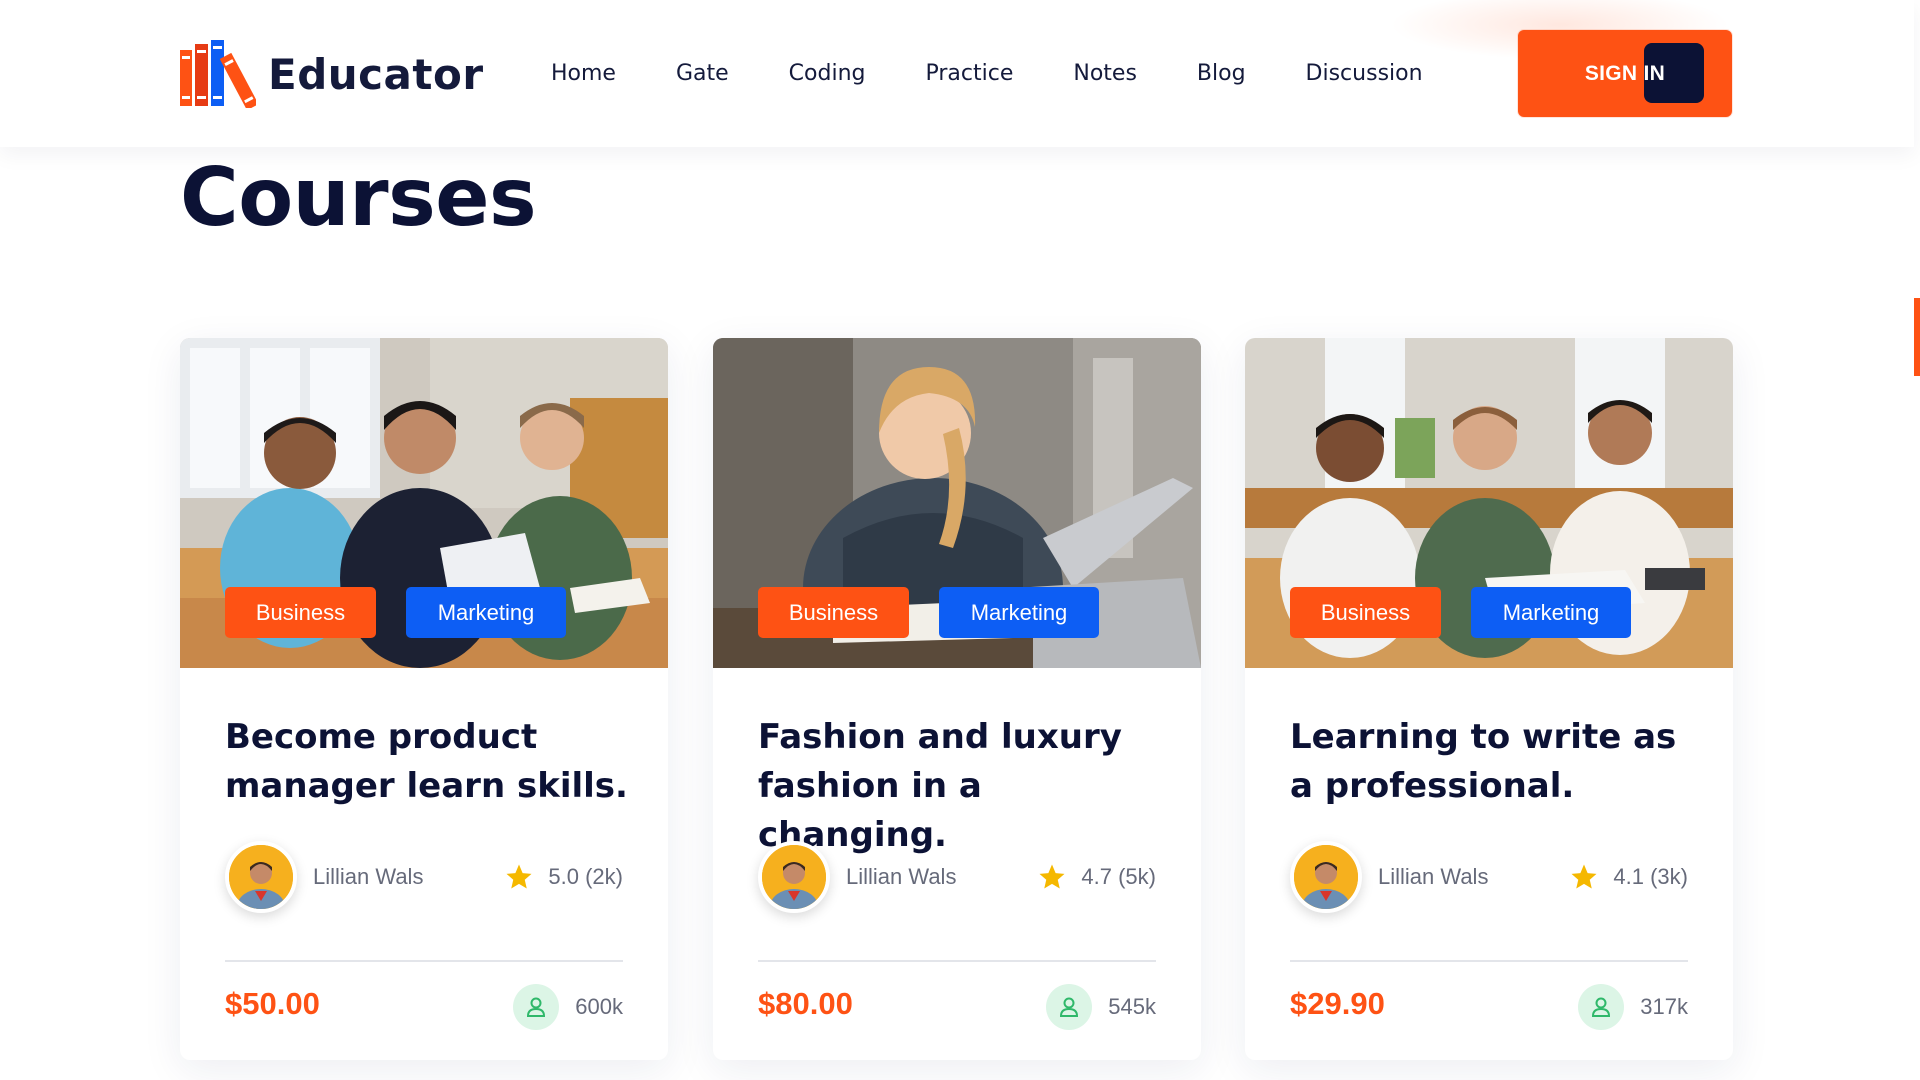 This screenshot has height=1080, width=1920. What do you see at coordinates (1118, 876) in the screenshot?
I see `rating-value: 4.7 (5k)` at bounding box center [1118, 876].